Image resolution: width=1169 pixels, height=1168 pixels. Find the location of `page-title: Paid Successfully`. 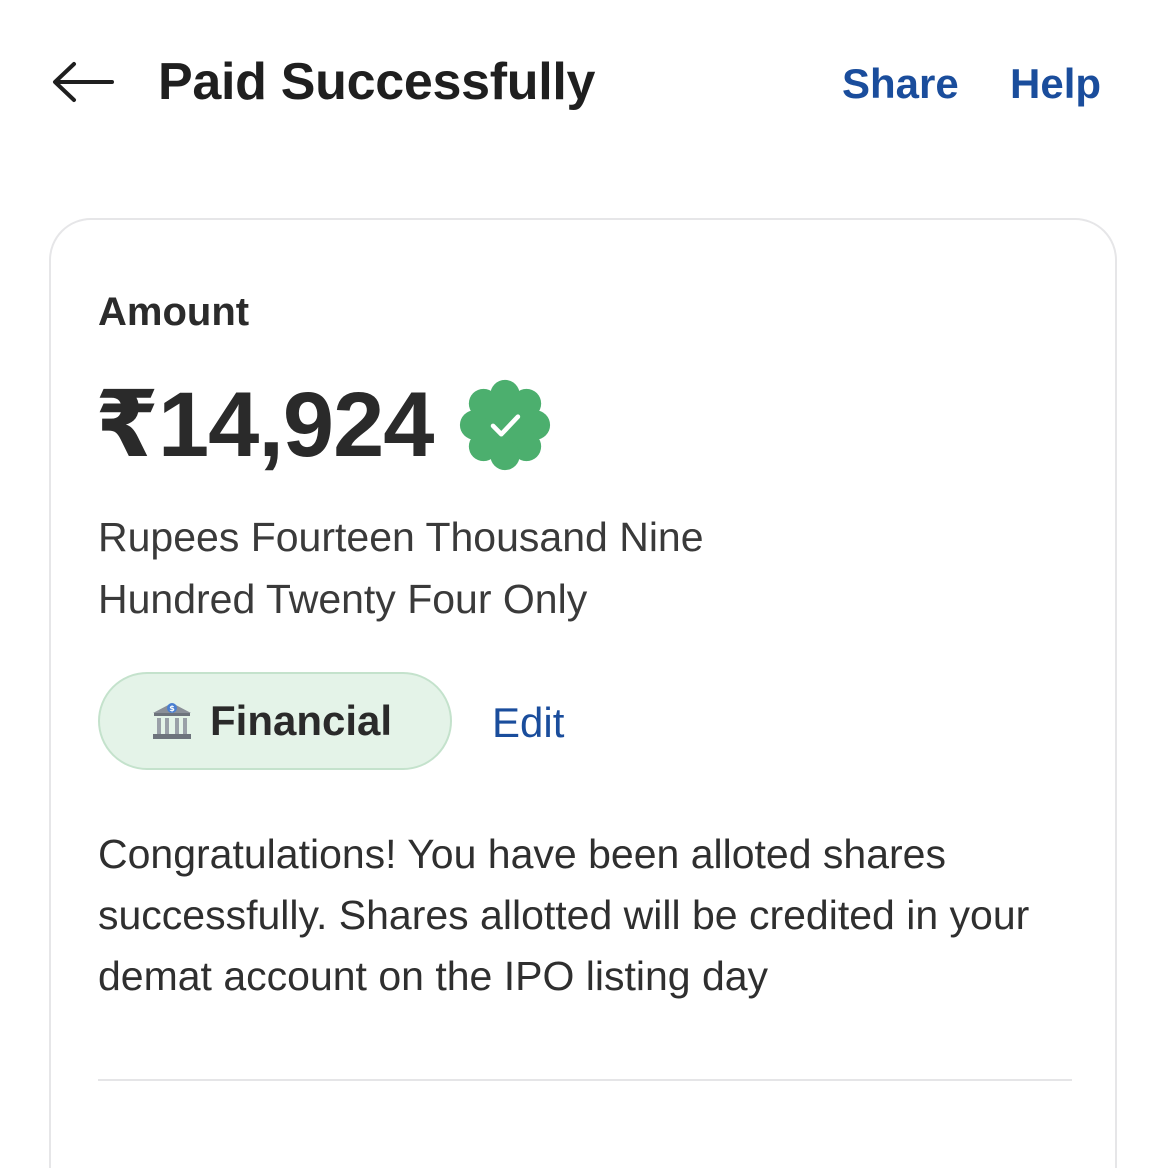

page-title: Paid Successfully is located at coordinates (377, 82).